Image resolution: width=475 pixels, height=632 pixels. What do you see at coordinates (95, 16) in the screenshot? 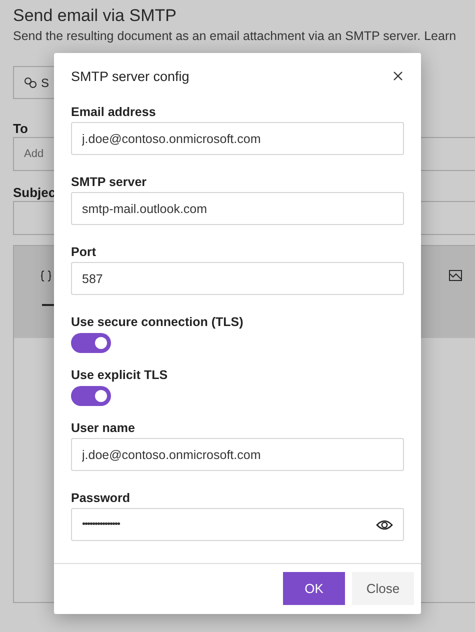
I see `page-title: Send email via SMTP` at bounding box center [95, 16].